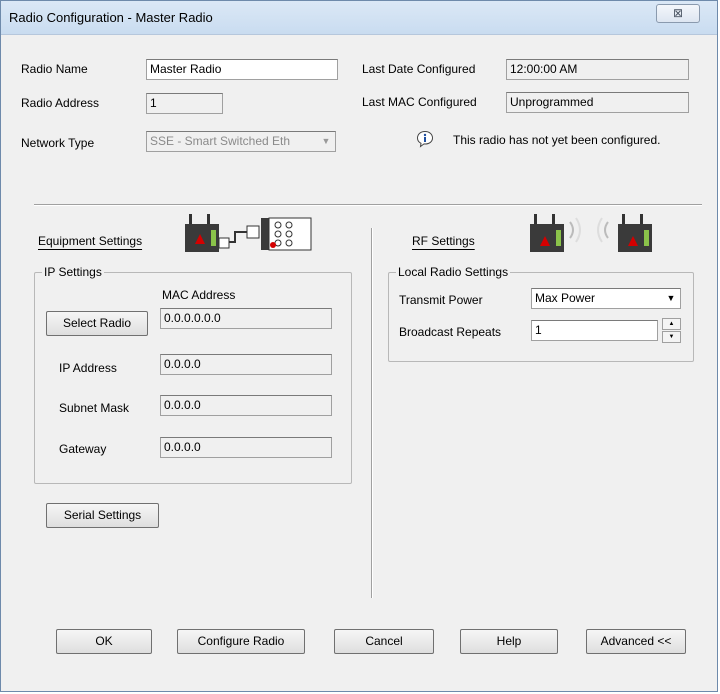  Describe the element at coordinates (54, 69) in the screenshot. I see `radio-name-label: Radio Name` at that location.